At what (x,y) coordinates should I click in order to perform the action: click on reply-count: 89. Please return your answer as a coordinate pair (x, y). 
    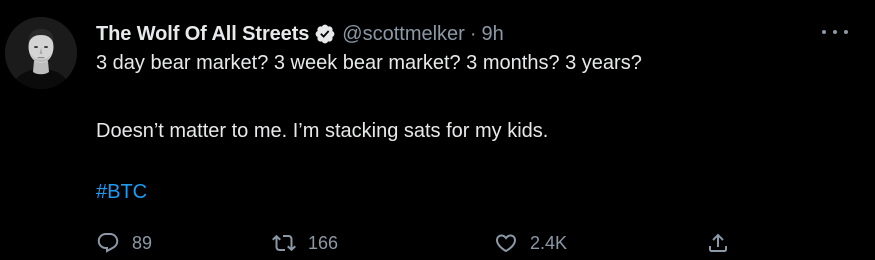
    Looking at the image, I should click on (142, 242).